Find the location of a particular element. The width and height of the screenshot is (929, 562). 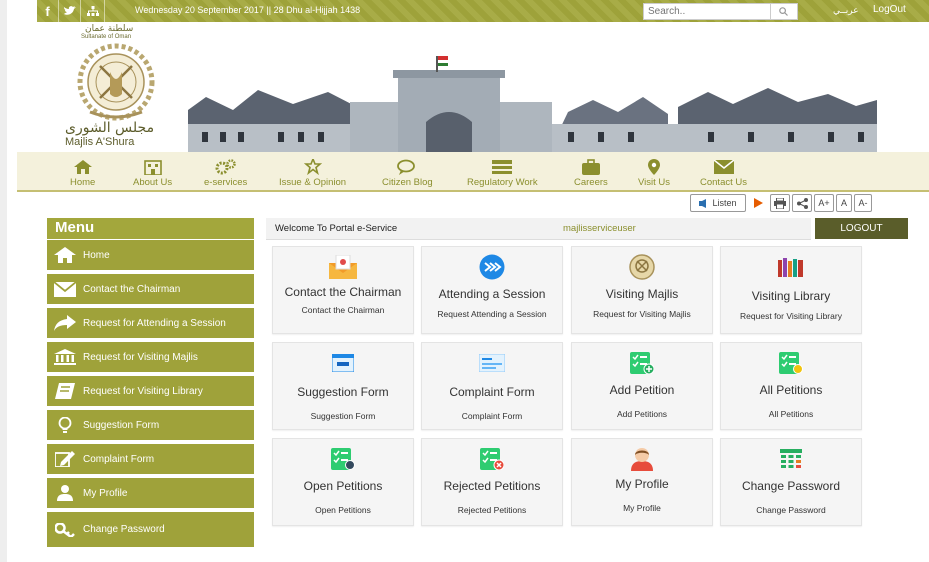

sidebar-item-complaint-form: Complaint Form is located at coordinates (150, 460).